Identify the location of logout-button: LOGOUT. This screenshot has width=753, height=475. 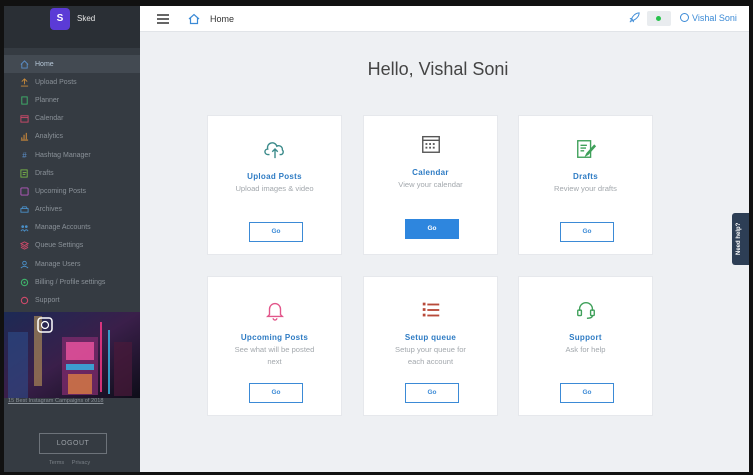
(73, 443).